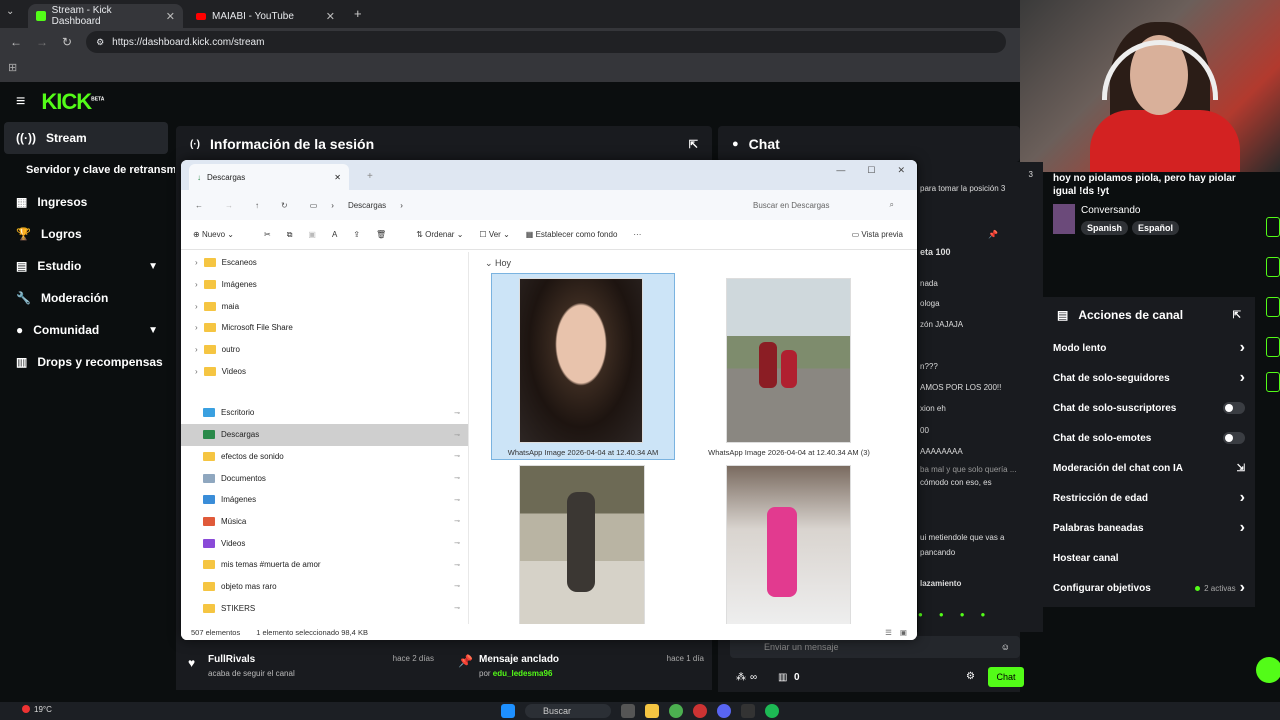 The width and height of the screenshot is (1280, 720). Describe the element at coordinates (1268, 670) in the screenshot. I see `kick-chat-bubble-icon` at that location.